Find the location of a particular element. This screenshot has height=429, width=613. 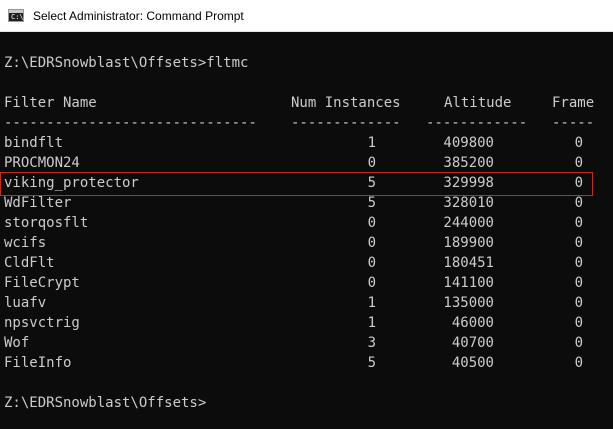

filter-name-cell: storqosflt is located at coordinates (46, 223).